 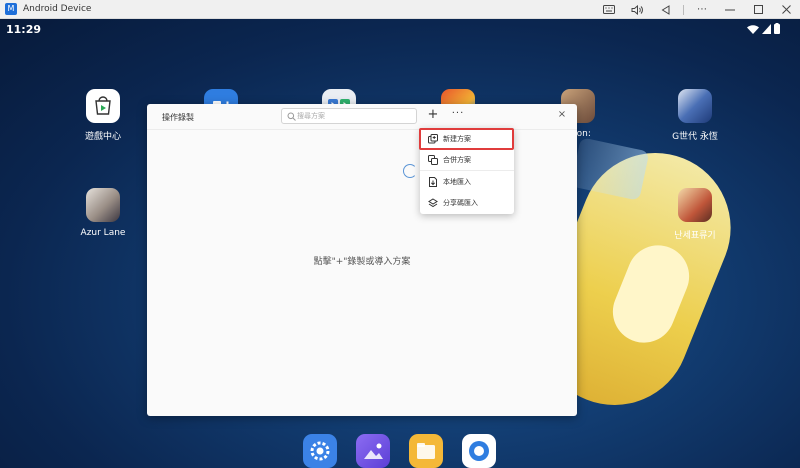 I want to click on menu-item-local-import: 本地匯入, so click(x=467, y=182).